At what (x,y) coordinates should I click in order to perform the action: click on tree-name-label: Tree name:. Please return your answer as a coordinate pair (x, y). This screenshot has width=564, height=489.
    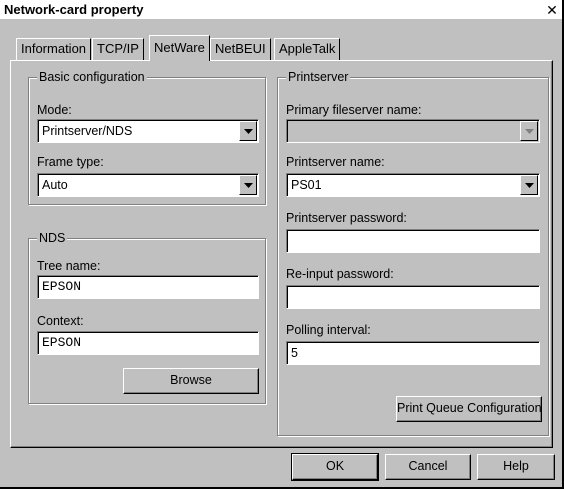
    Looking at the image, I should click on (69, 266).